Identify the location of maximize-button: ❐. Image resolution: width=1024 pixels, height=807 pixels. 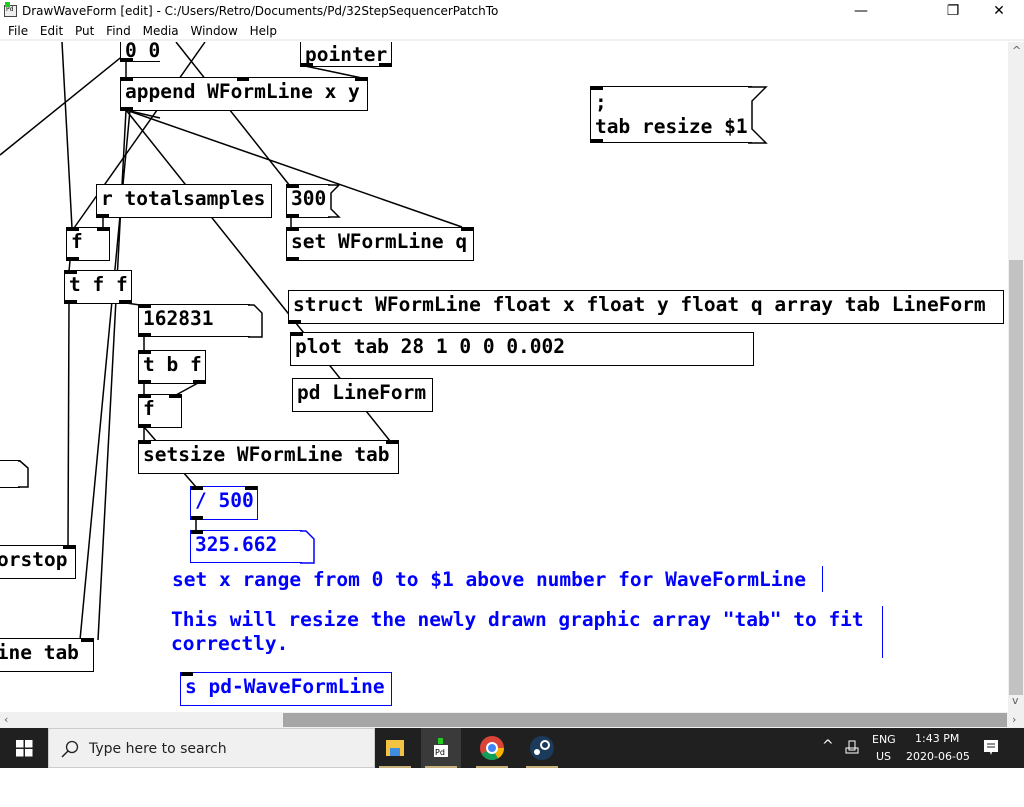
(953, 11).